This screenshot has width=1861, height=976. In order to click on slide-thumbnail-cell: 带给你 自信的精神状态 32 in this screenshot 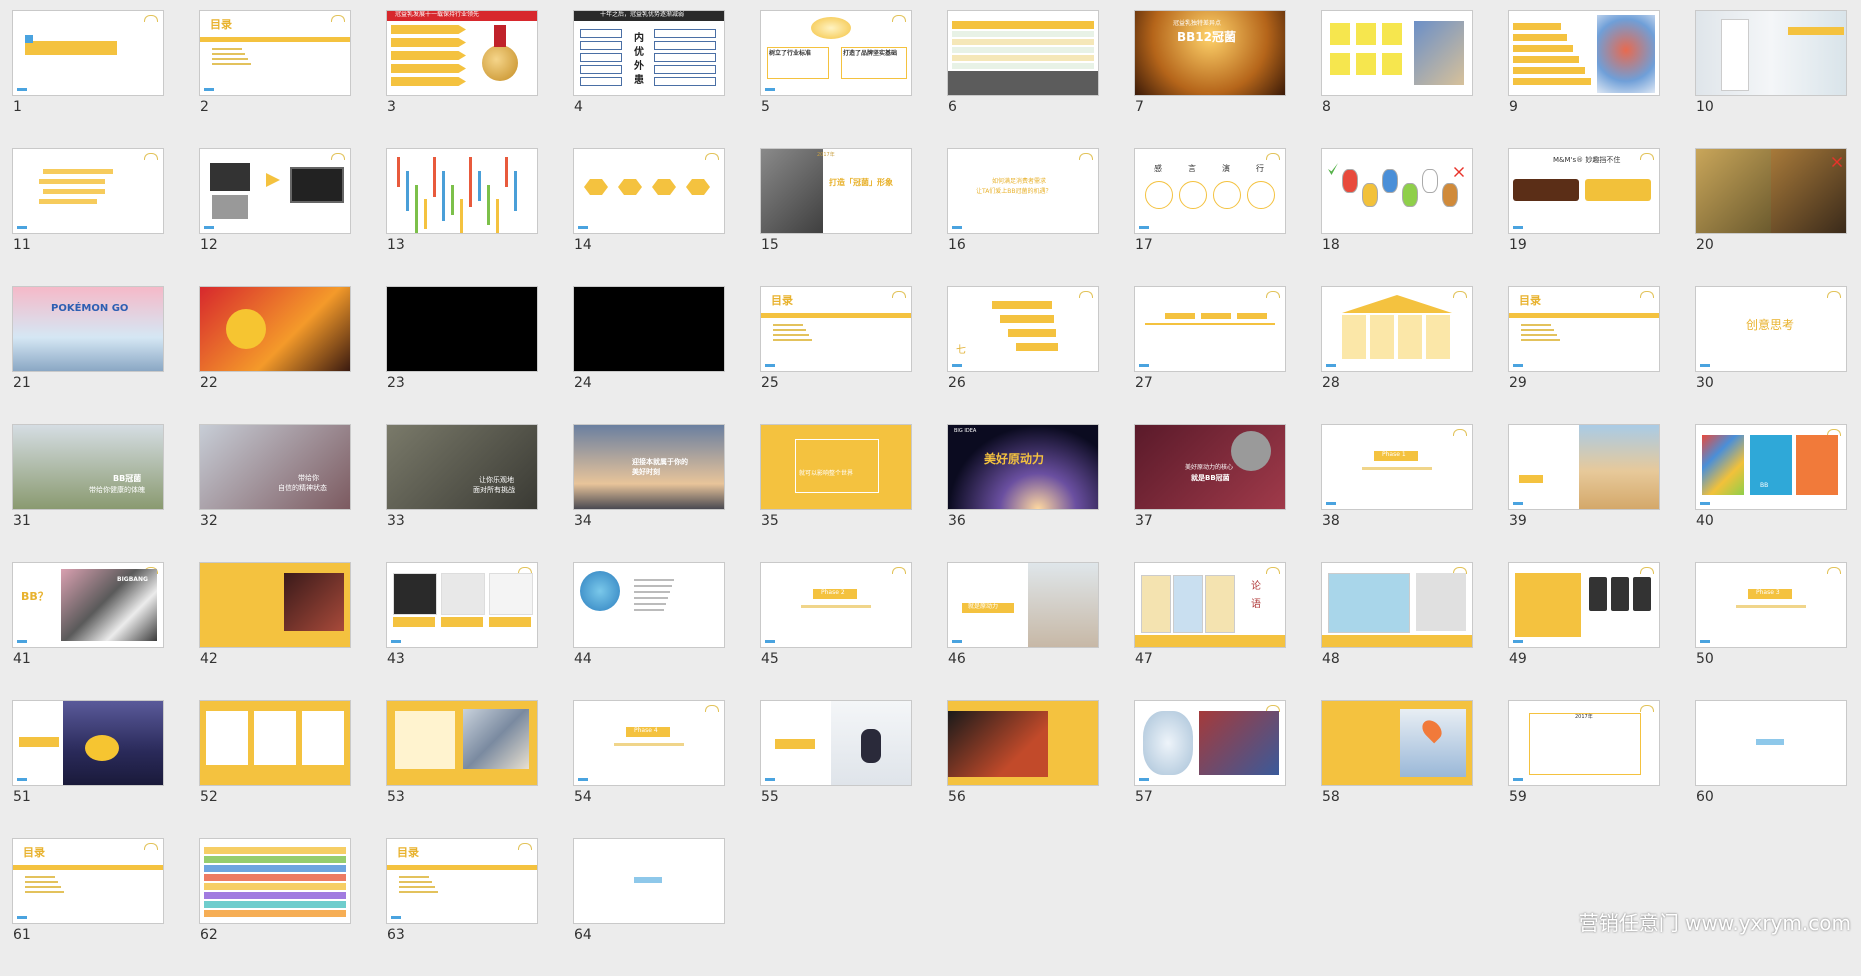, I will do `click(275, 493)`.